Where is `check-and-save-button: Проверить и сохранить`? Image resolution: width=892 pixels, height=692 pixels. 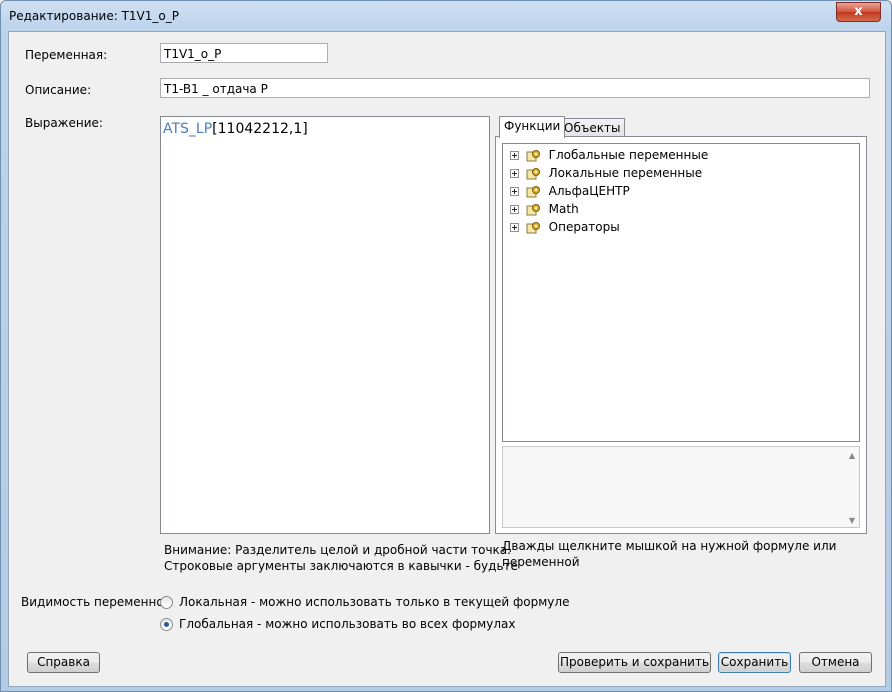 check-and-save-button: Проверить и сохранить is located at coordinates (634, 662).